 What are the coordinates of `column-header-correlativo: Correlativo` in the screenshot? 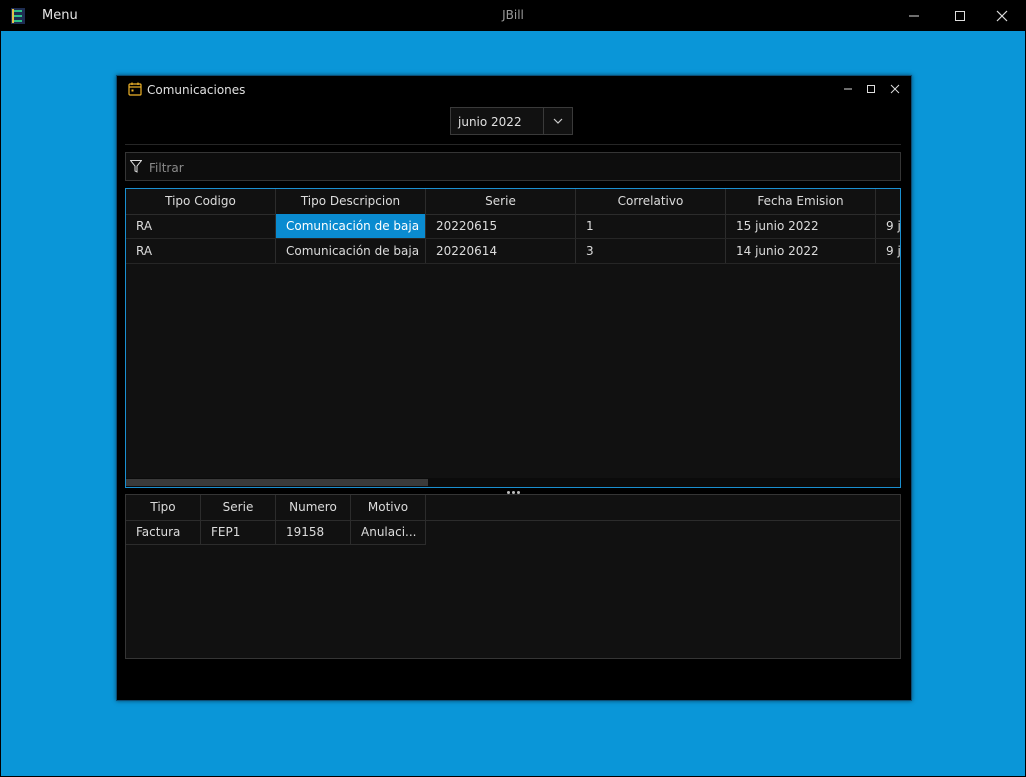 It's located at (651, 201).